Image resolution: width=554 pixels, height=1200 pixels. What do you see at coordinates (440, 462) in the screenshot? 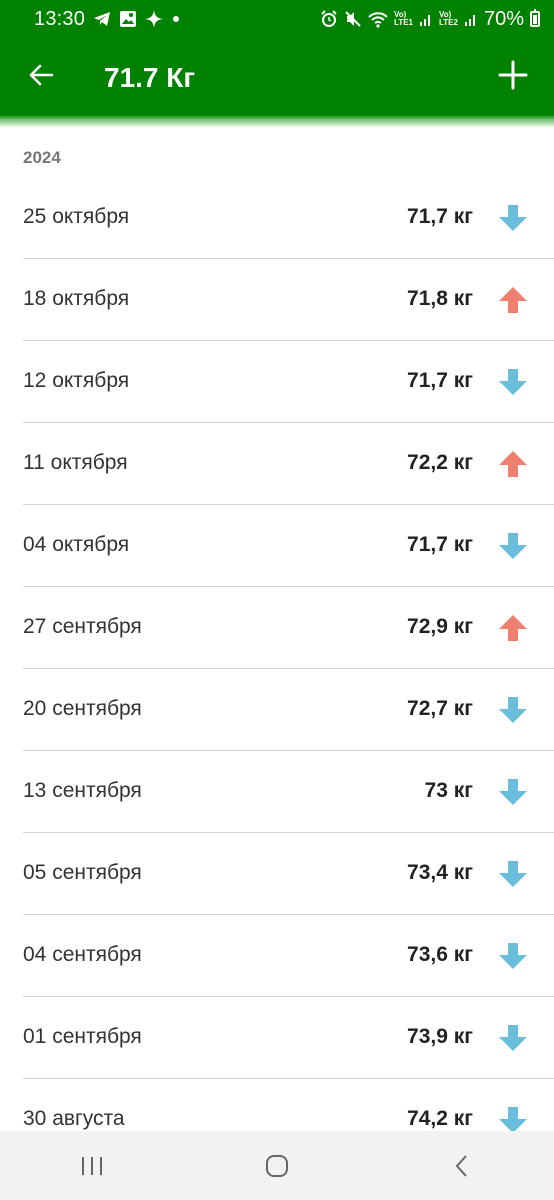
I see `entry-weight: 72,2 кг` at bounding box center [440, 462].